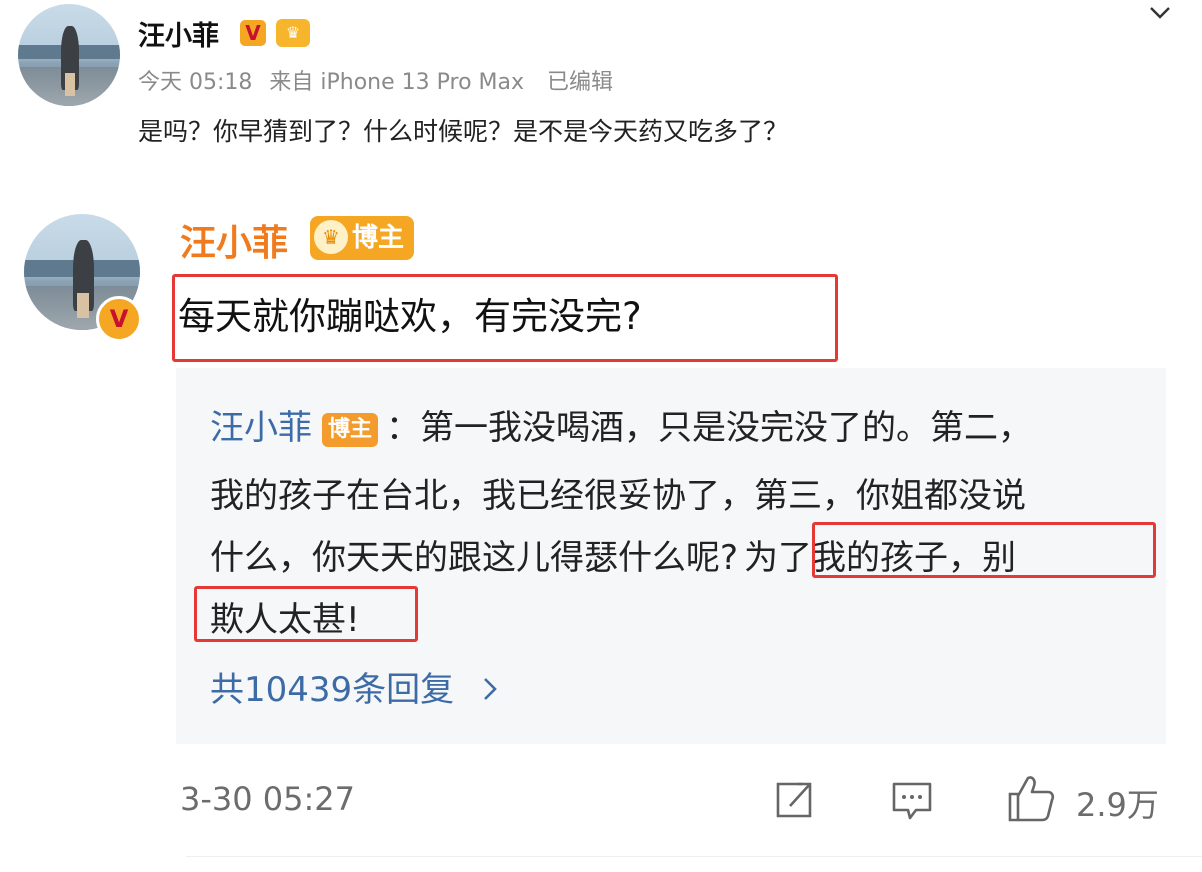 The height and width of the screenshot is (872, 1202). Describe the element at coordinates (178, 33) in the screenshot. I see `author-name: 汪小菲` at that location.